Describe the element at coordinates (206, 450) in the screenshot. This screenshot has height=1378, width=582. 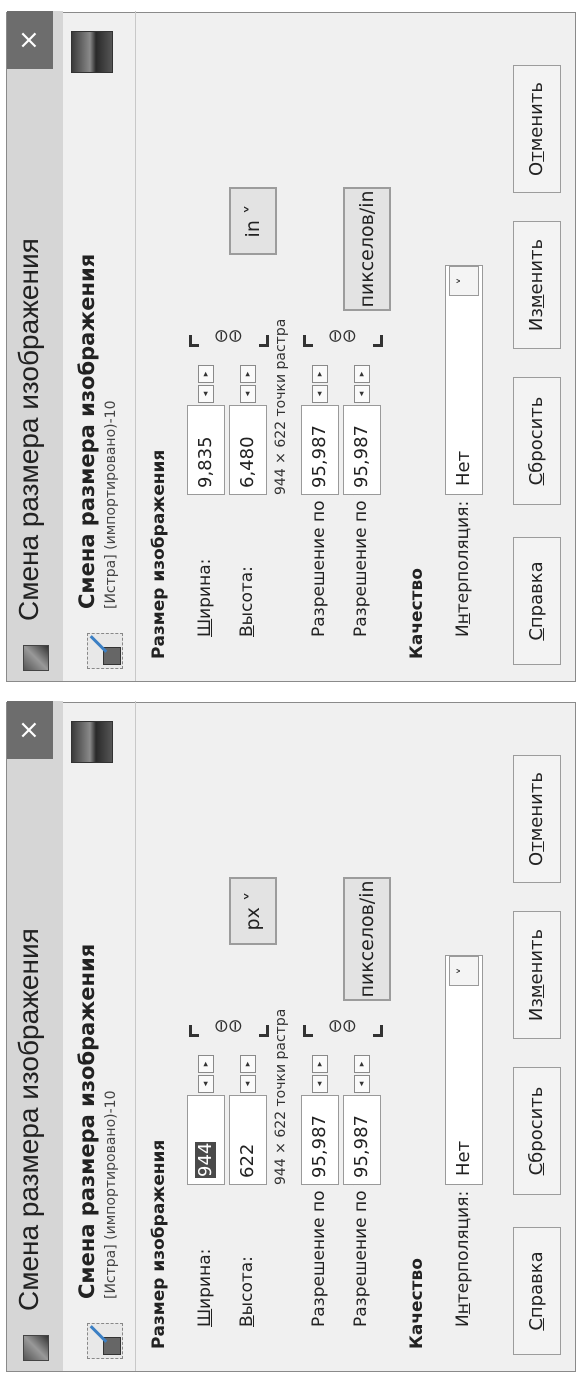
I see `width-input: 9,835` at that location.